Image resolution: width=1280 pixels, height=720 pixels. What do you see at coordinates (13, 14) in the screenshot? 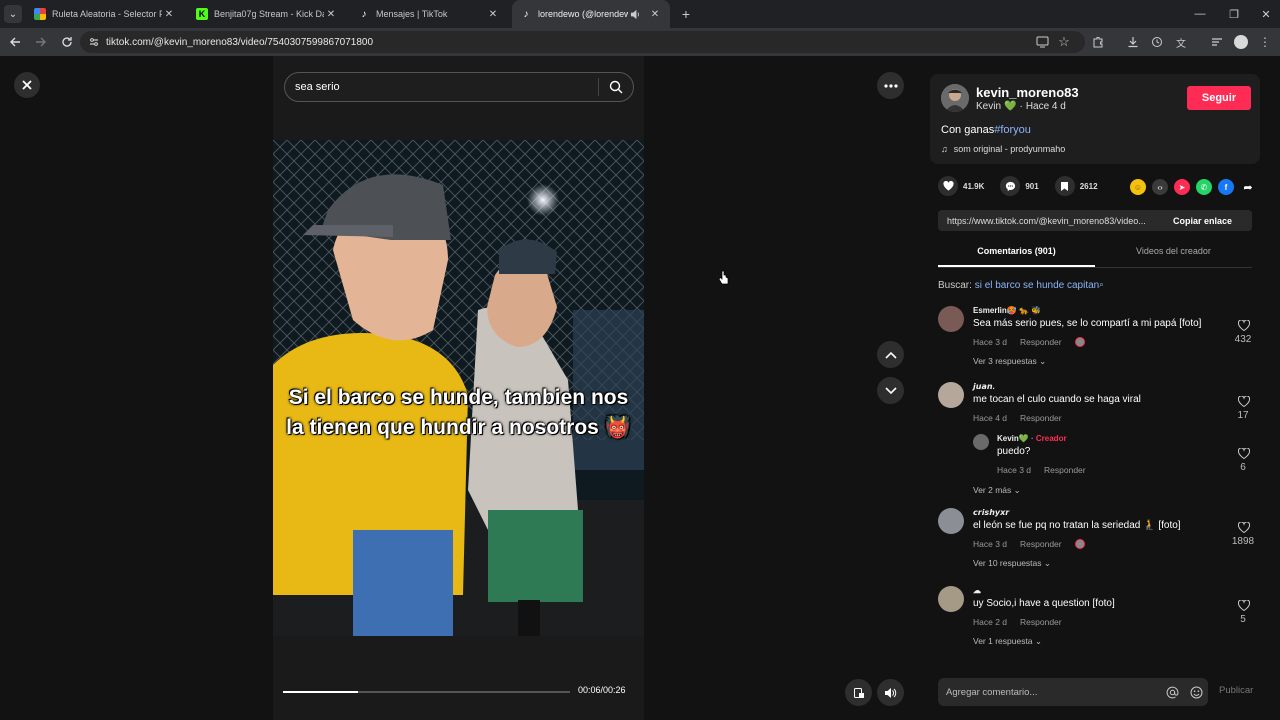
I see `tab-search-icon: ⌄` at bounding box center [13, 14].